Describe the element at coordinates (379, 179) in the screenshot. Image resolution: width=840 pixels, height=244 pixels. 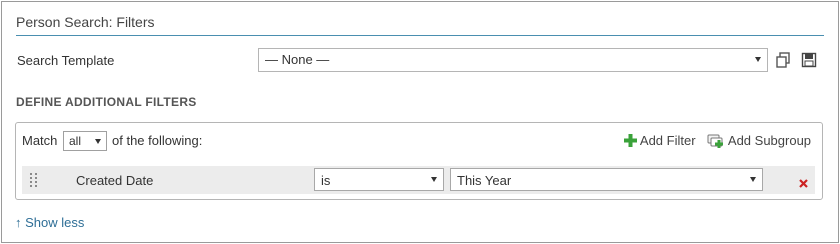
I see `filter-operator-select: is` at that location.